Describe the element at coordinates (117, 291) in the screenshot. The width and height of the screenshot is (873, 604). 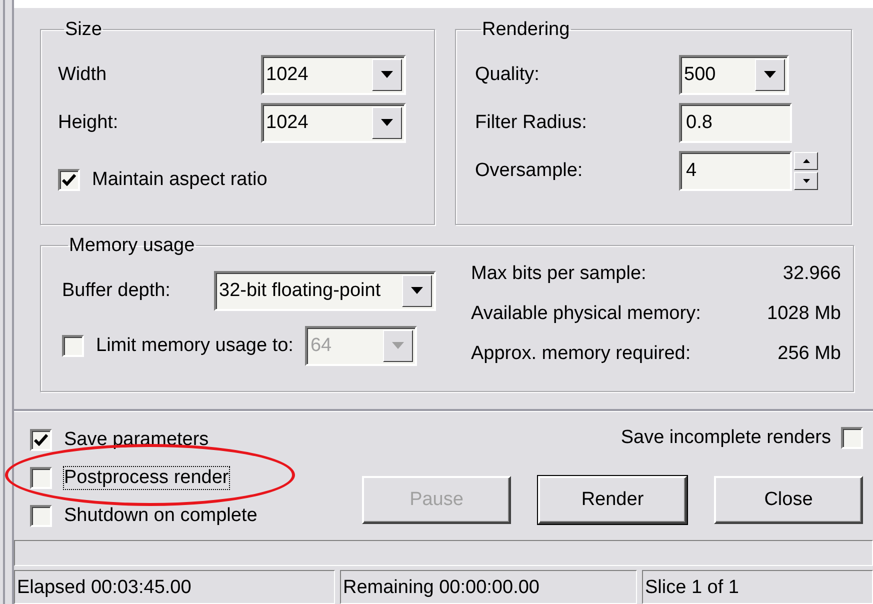
I see `buffer-depth-label: Buffer depth:` at that location.